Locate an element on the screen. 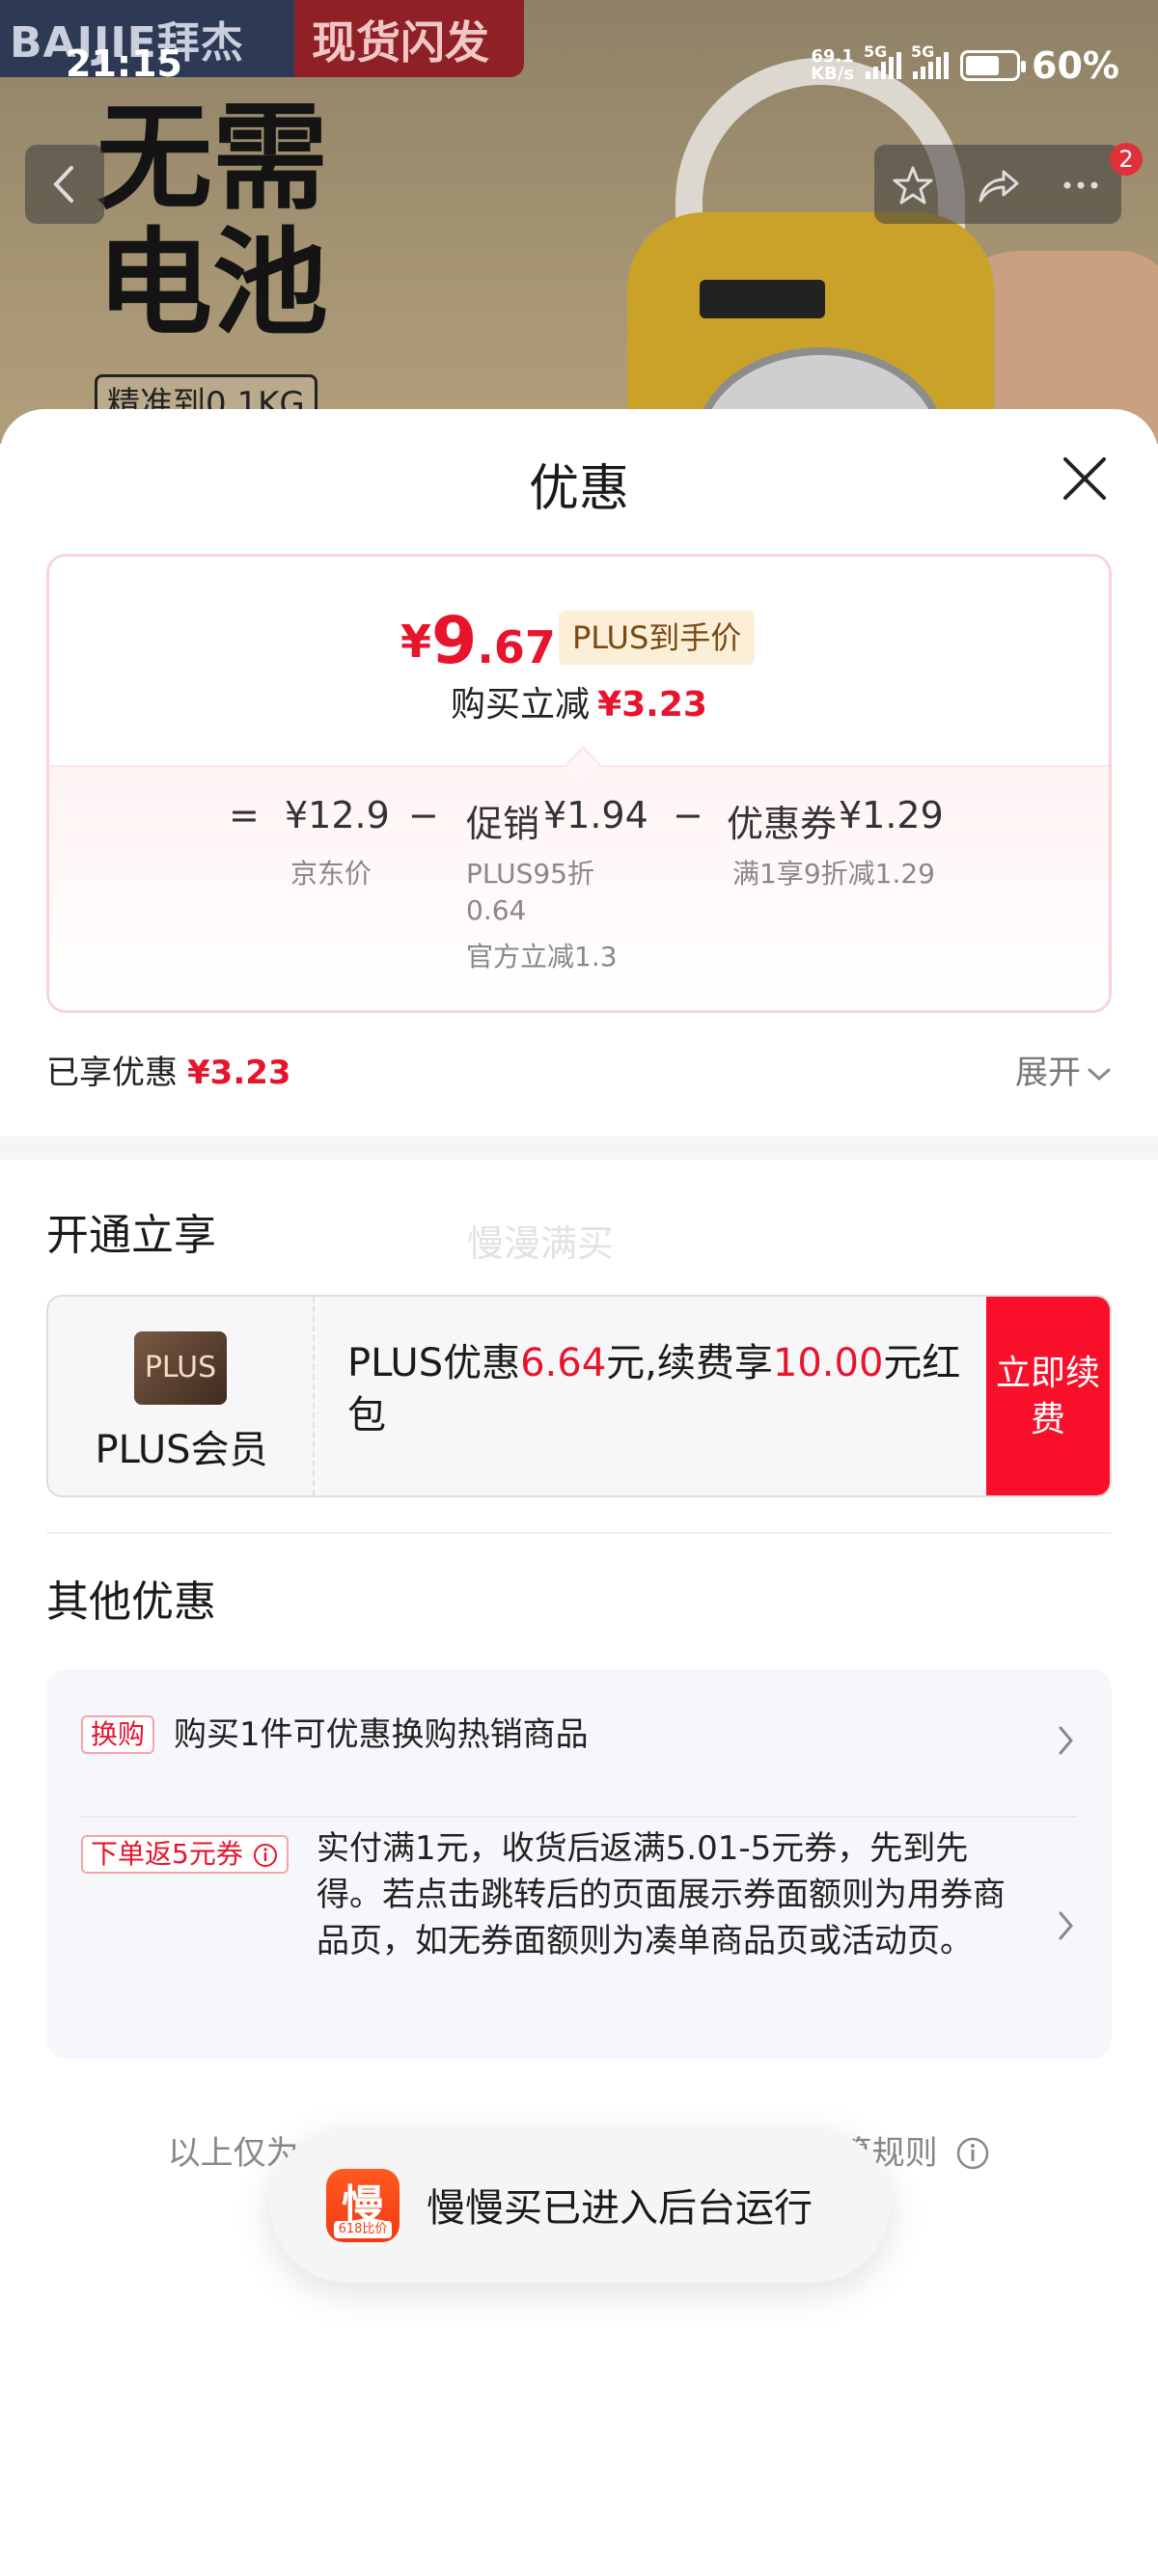 Image resolution: width=1158 pixels, height=2576 pixels. instant-discount-label: 购买立减 is located at coordinates (521, 705).